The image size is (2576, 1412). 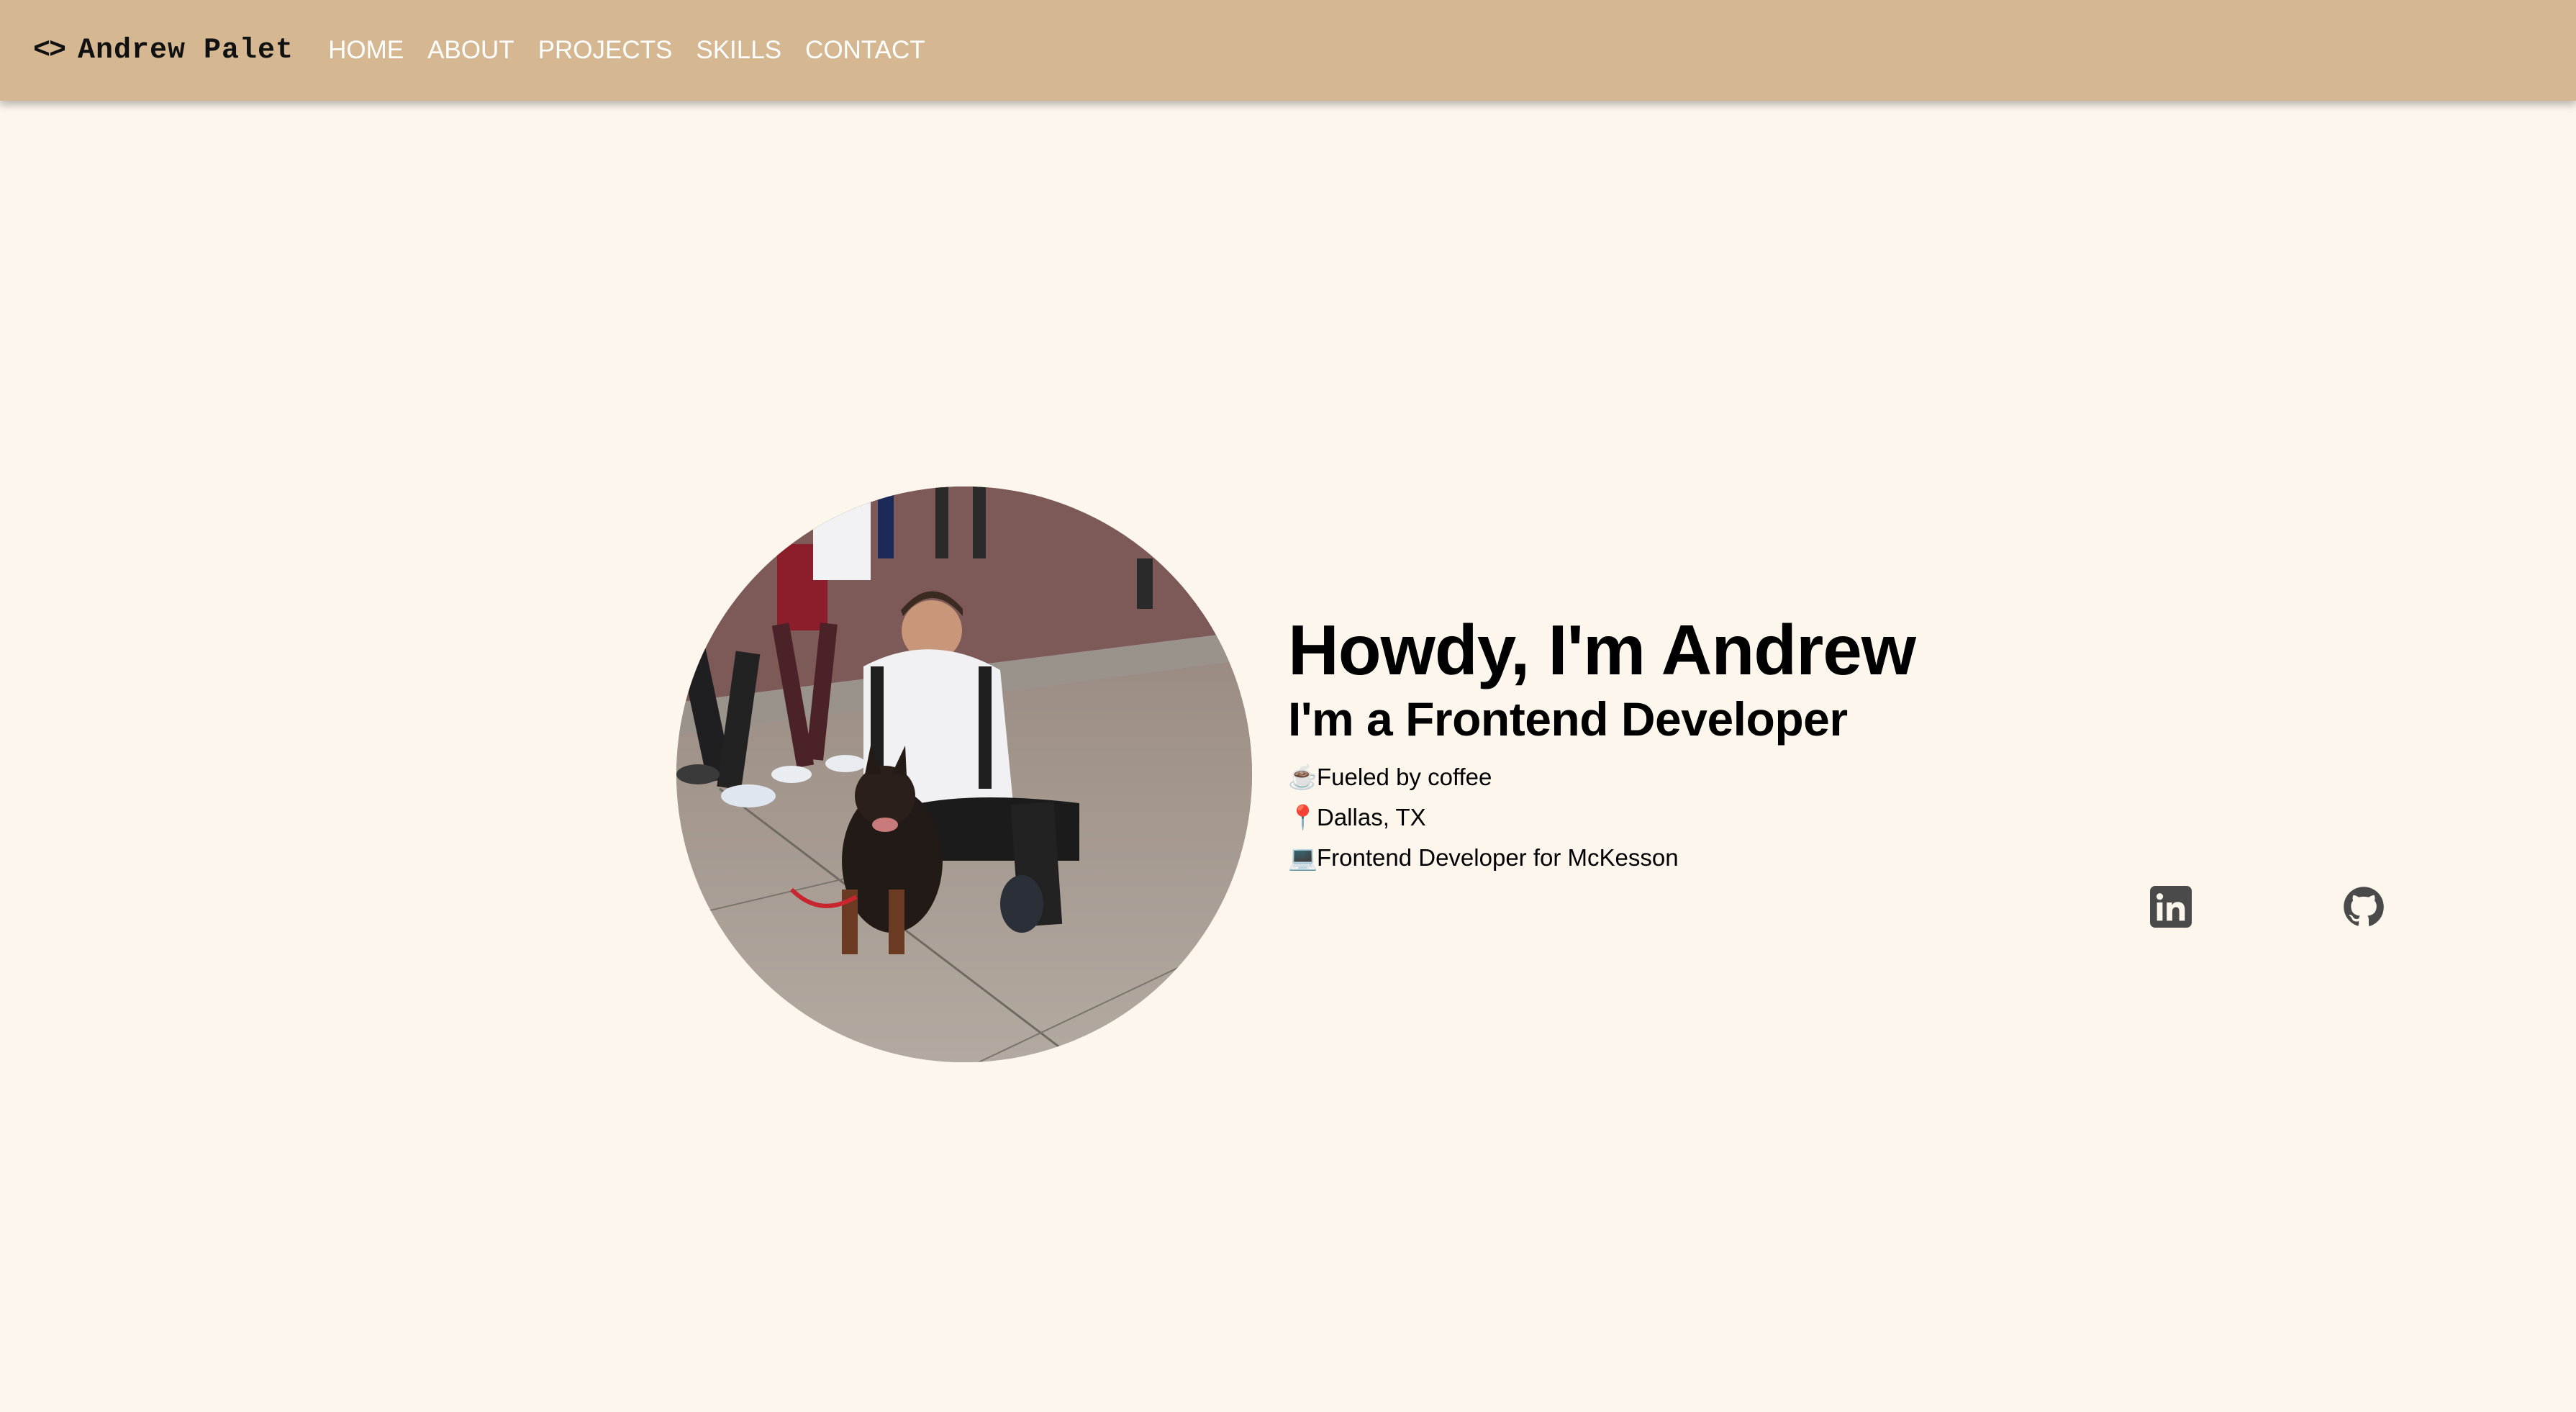 I want to click on github-glyph, so click(x=2364, y=906).